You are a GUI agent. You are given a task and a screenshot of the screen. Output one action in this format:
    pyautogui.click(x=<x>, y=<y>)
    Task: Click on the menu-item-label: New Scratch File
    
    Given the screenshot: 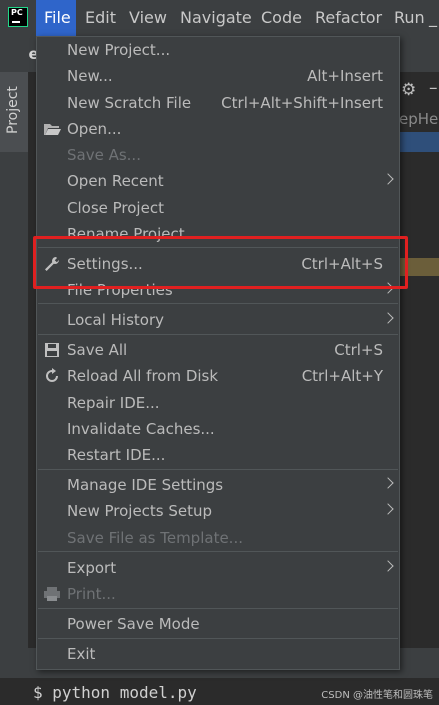 What is the action you would take?
    pyautogui.click(x=129, y=103)
    